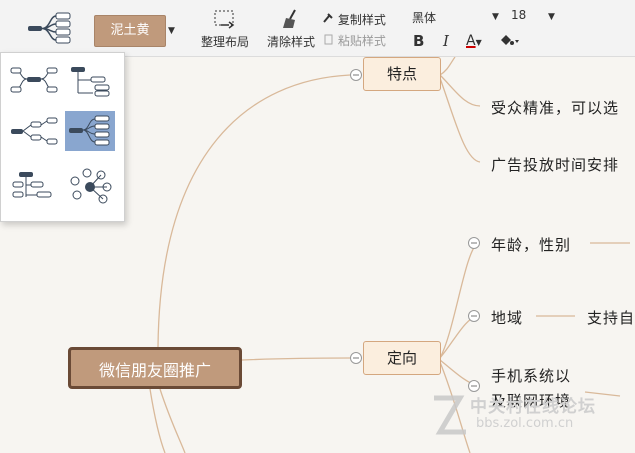 The width and height of the screenshot is (635, 453). I want to click on root-topic: 微信朋友圈推广, so click(155, 368).